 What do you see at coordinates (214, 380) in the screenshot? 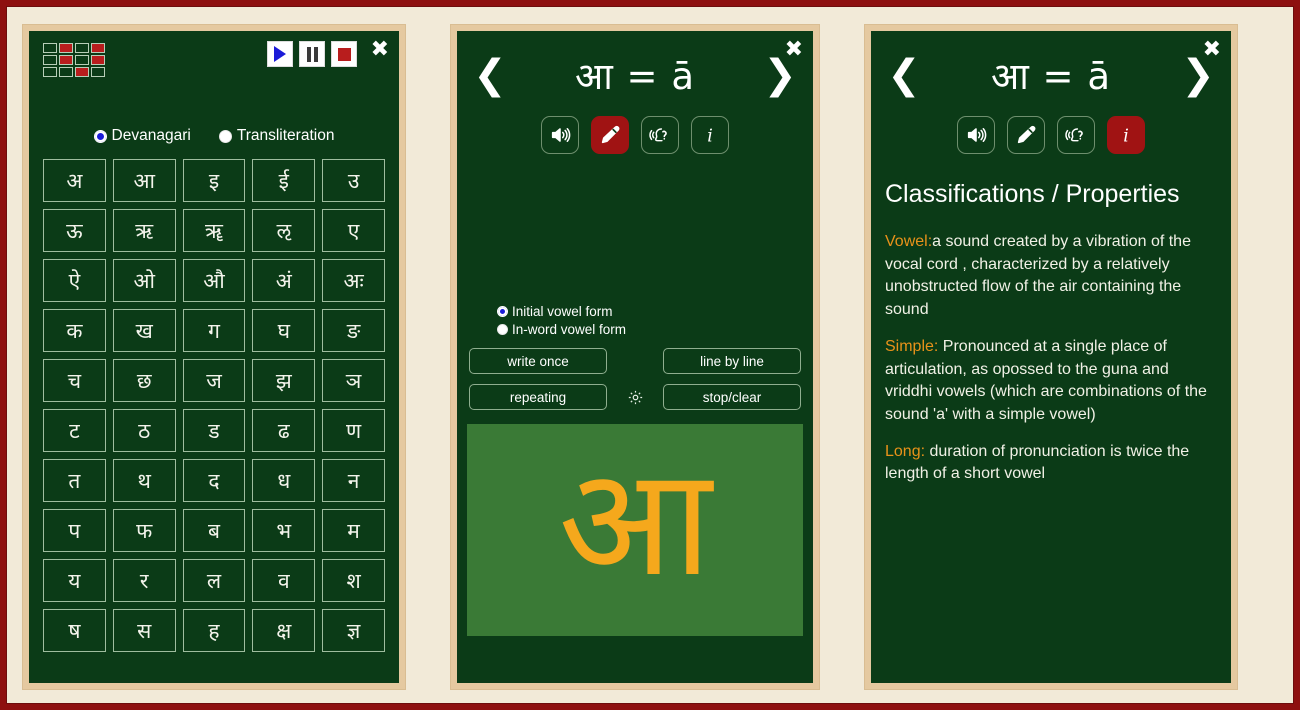
I see `letter-cell: ज` at bounding box center [214, 380].